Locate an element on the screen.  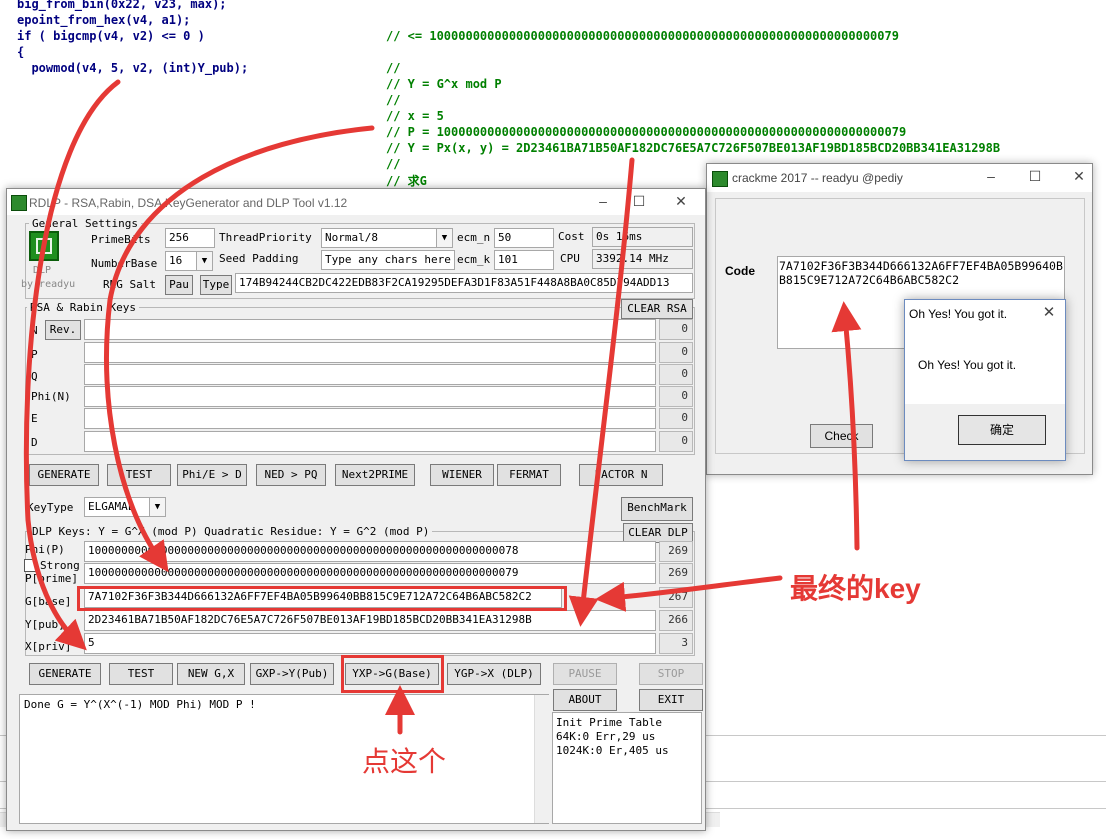
dlp-count-g: 267 is located at coordinates (676, 597).